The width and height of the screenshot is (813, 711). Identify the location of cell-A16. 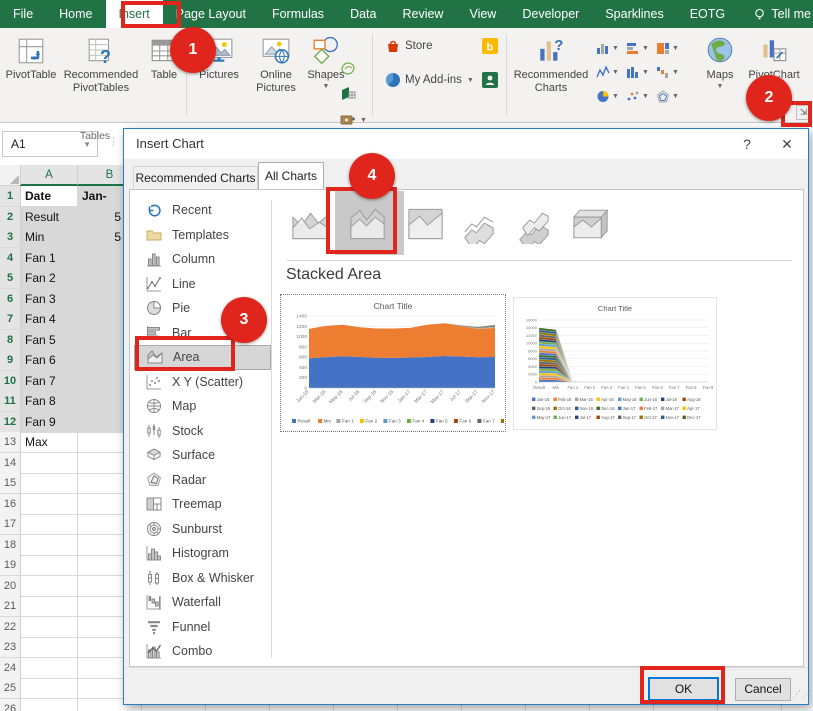
(49, 504).